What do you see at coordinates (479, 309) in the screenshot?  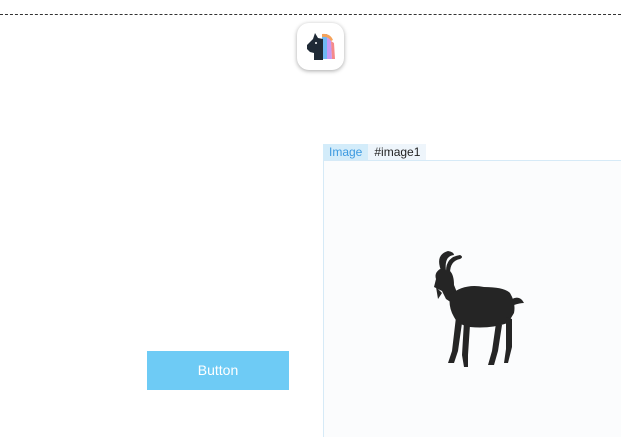 I see `goat-icon` at bounding box center [479, 309].